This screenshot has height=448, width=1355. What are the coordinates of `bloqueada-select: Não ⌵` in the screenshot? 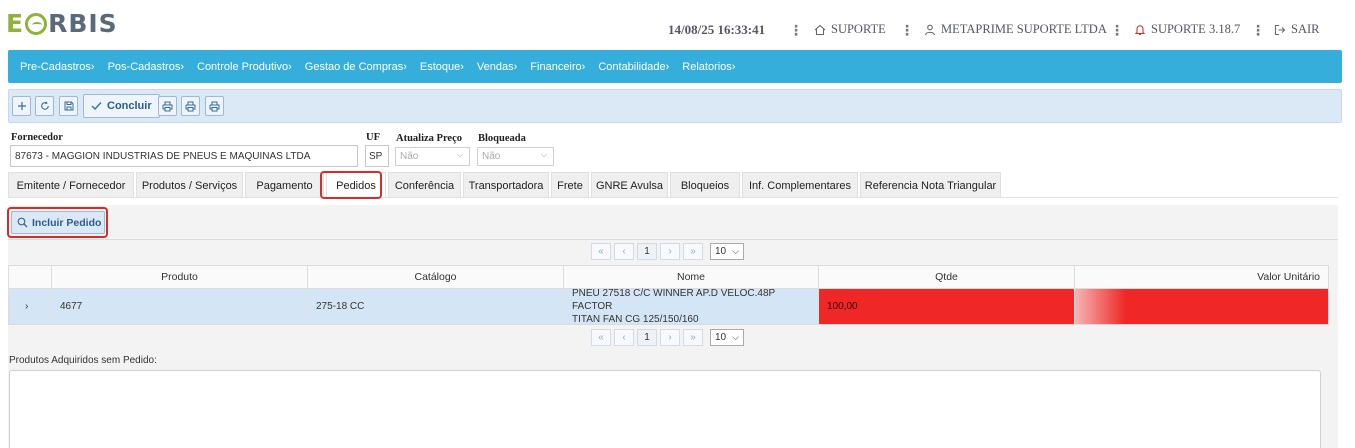 It's located at (515, 156).